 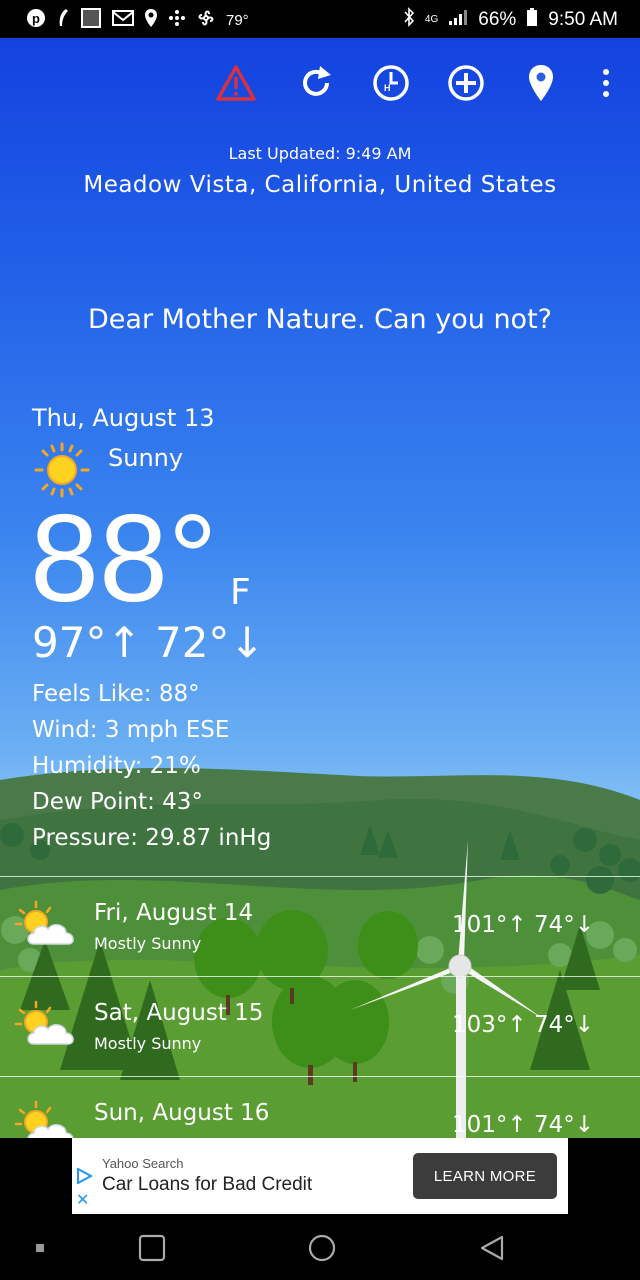 I want to click on overview-button, so click(x=152, y=1248).